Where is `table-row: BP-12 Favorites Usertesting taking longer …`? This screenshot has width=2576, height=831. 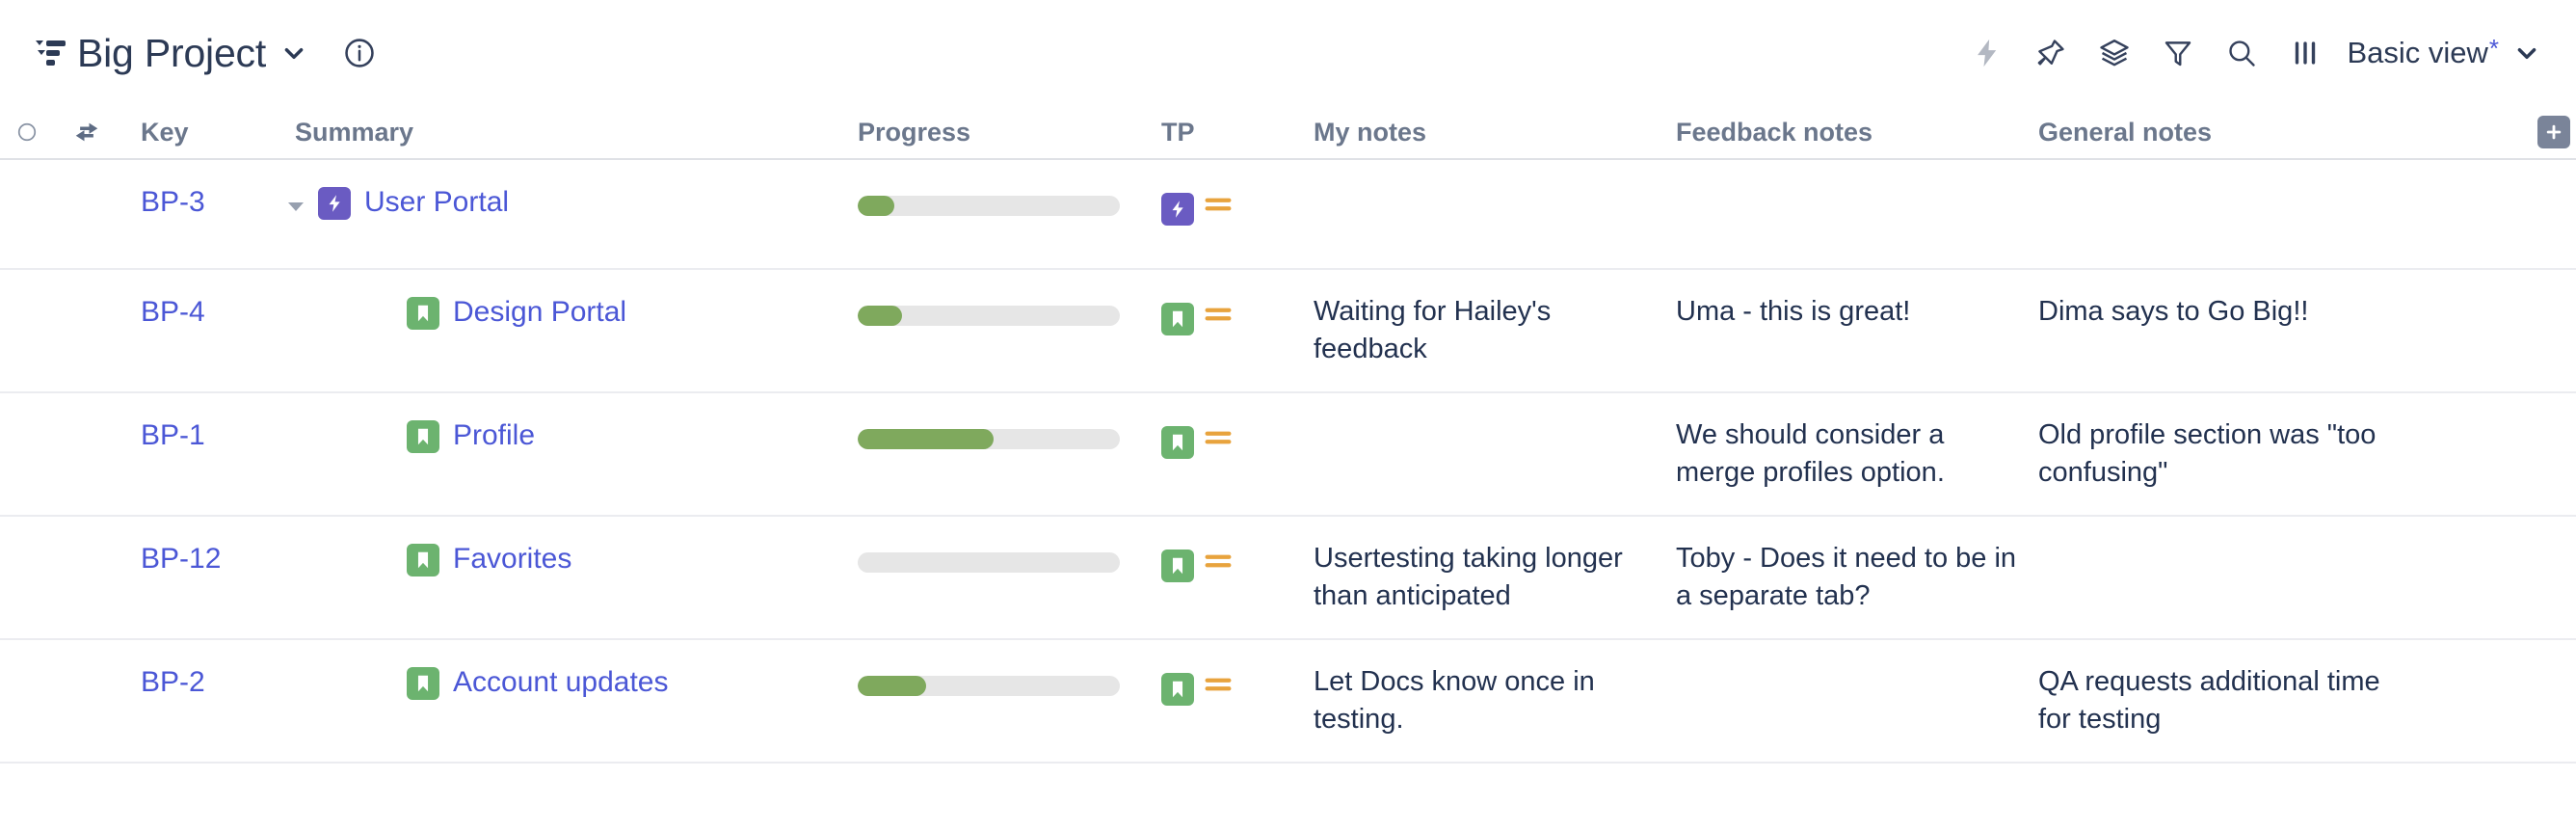
table-row: BP-12 Favorites Usertesting taking longer … is located at coordinates (1288, 578).